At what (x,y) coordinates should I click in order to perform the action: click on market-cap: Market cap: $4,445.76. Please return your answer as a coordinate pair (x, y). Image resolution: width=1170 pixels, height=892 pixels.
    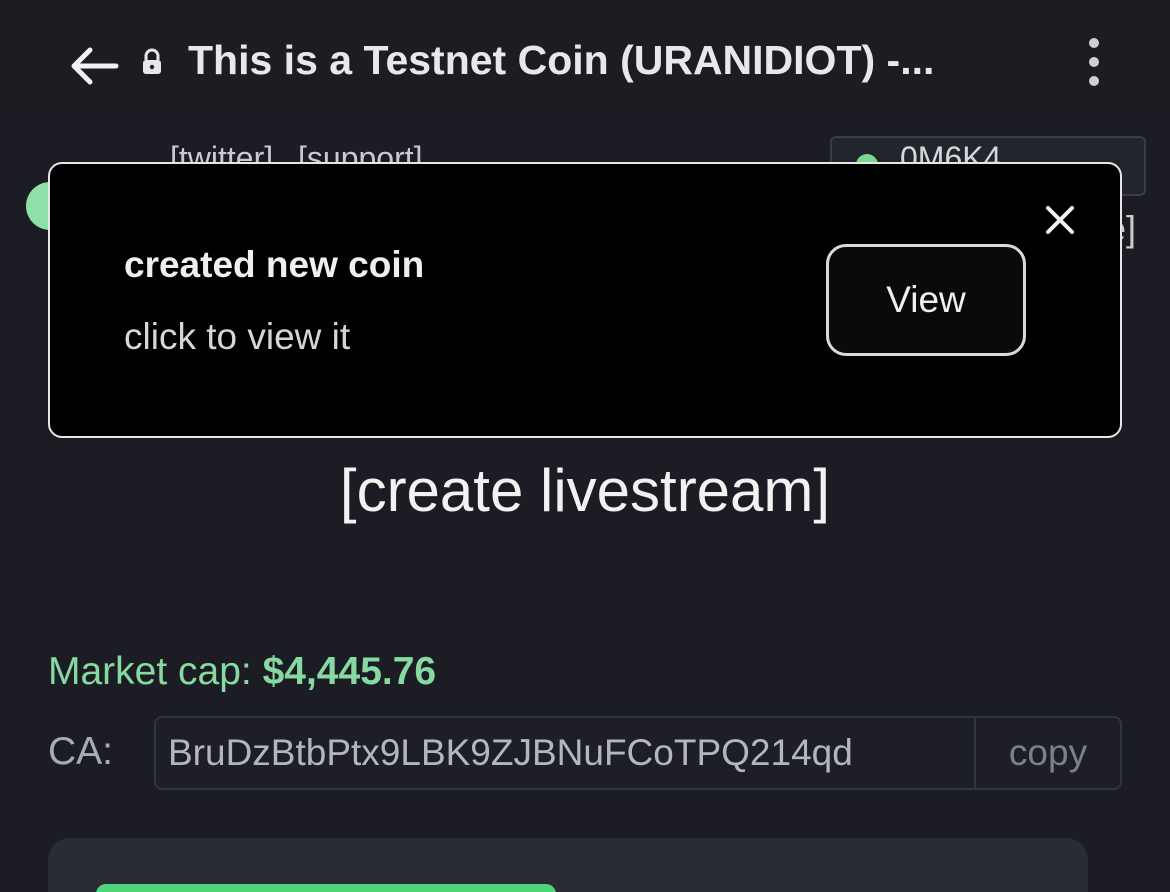
    Looking at the image, I should click on (242, 672).